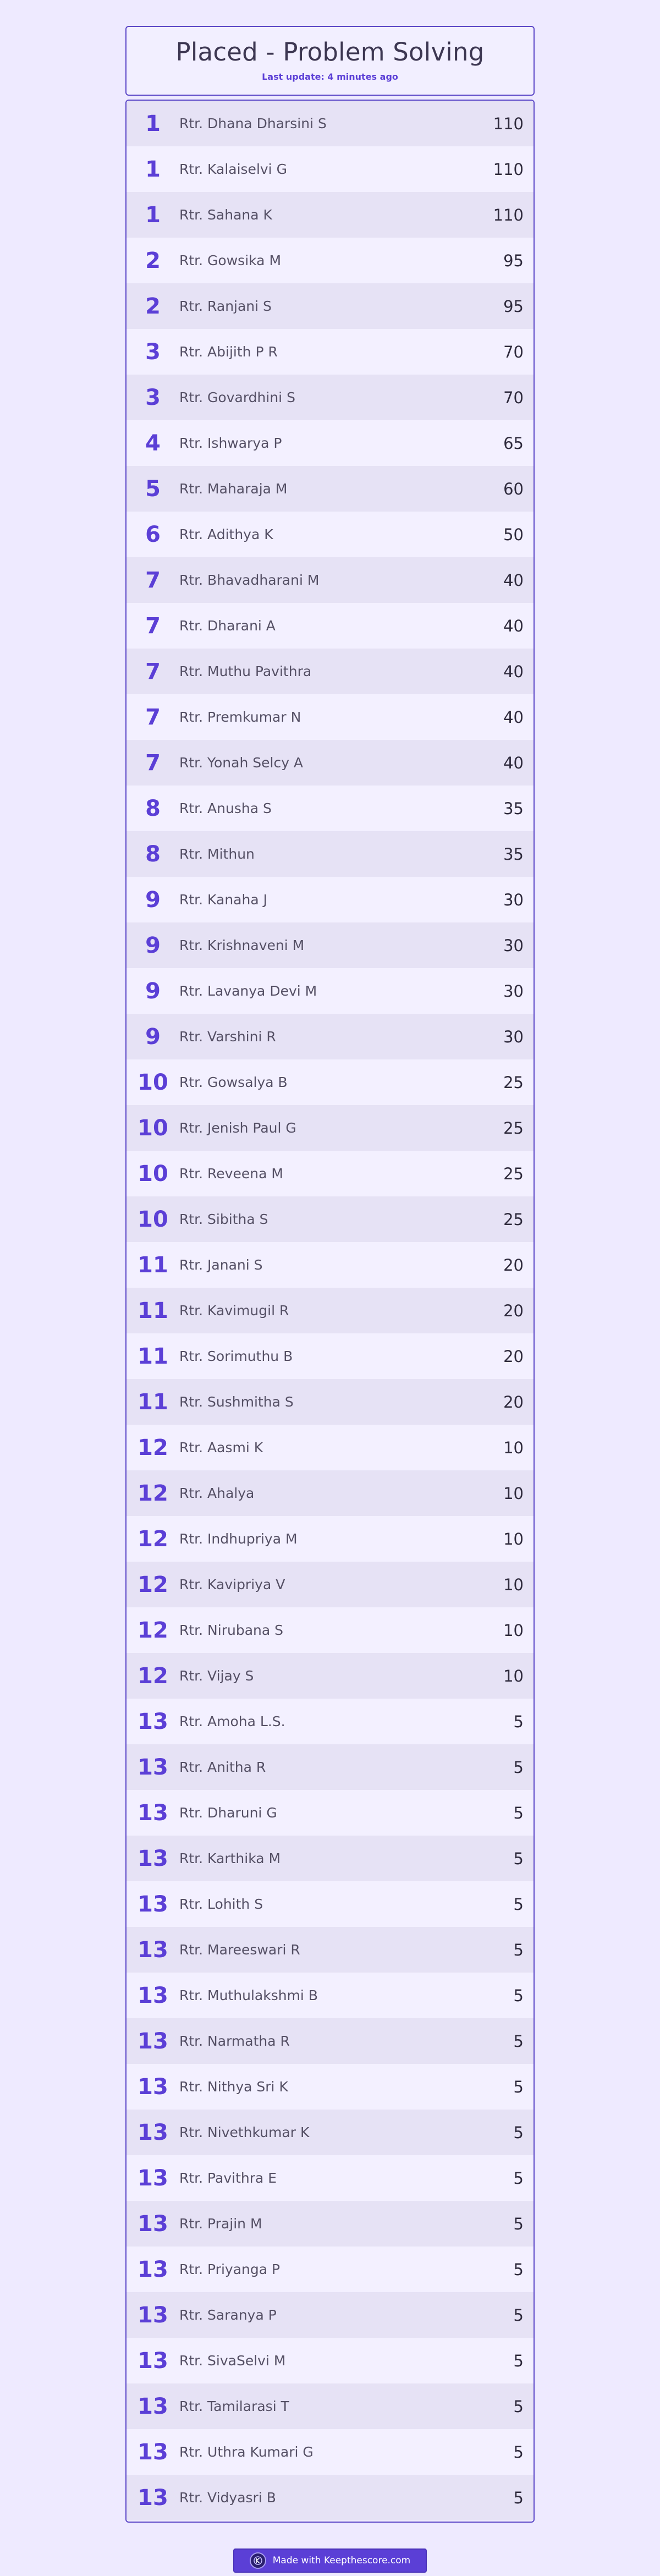 The width and height of the screenshot is (660, 2576). I want to click on participant-name: Rtr. Aasmi K, so click(221, 1447).